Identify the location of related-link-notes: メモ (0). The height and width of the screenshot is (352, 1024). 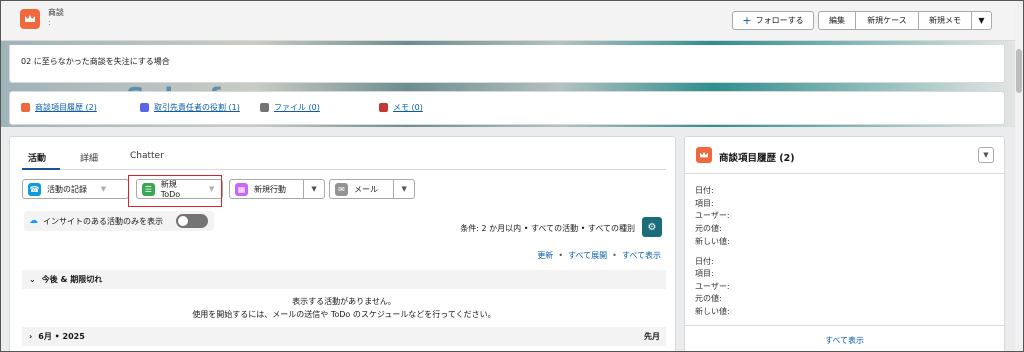
(401, 107).